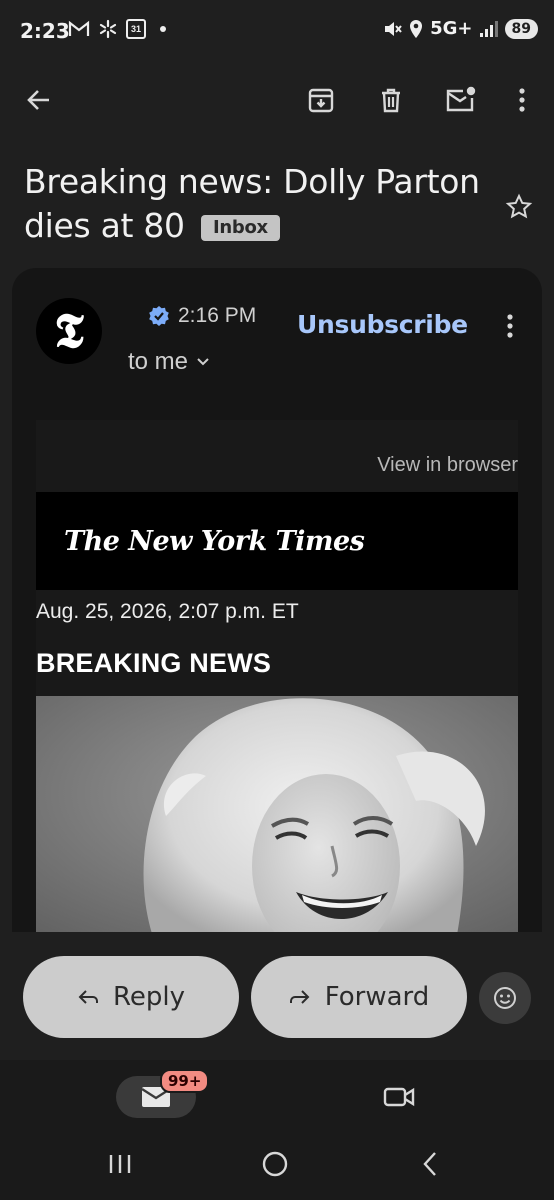 The width and height of the screenshot is (554, 1200). I want to click on archive-icon, so click(321, 100).